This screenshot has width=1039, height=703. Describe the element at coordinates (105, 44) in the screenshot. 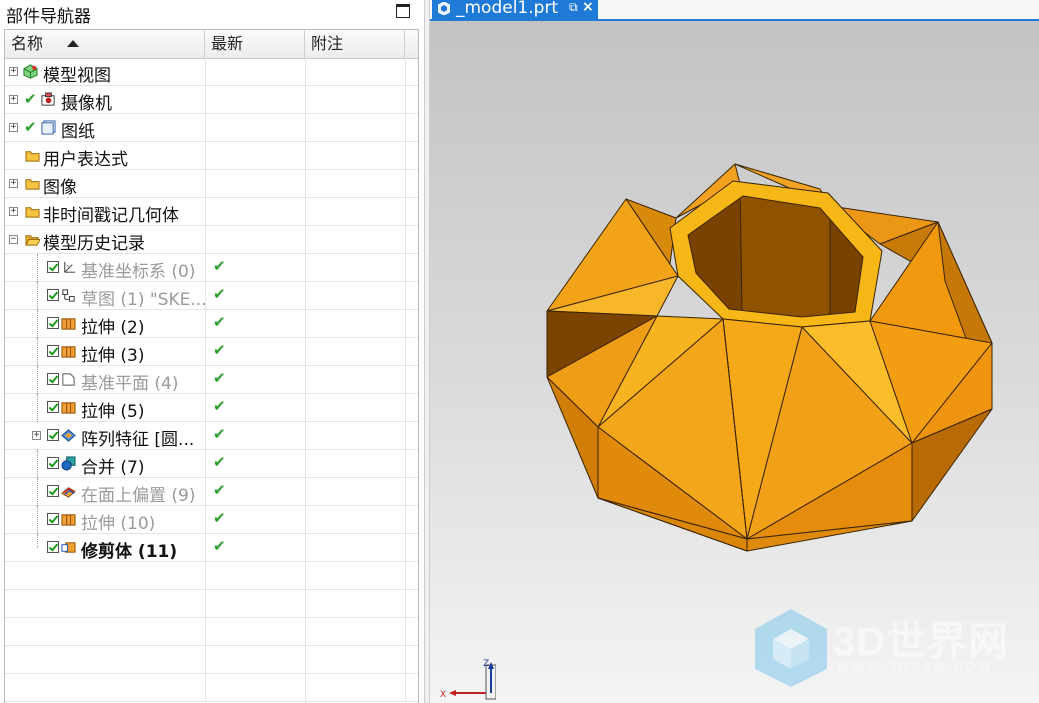

I see `column-header-name: 名称` at that location.